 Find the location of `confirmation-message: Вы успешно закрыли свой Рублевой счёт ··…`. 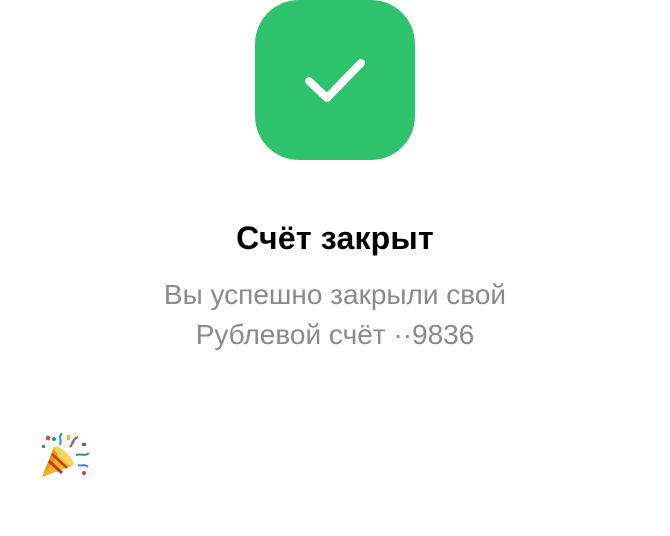

confirmation-message: Вы успешно закрыли свой Рублевой счёт ··… is located at coordinates (335, 315).